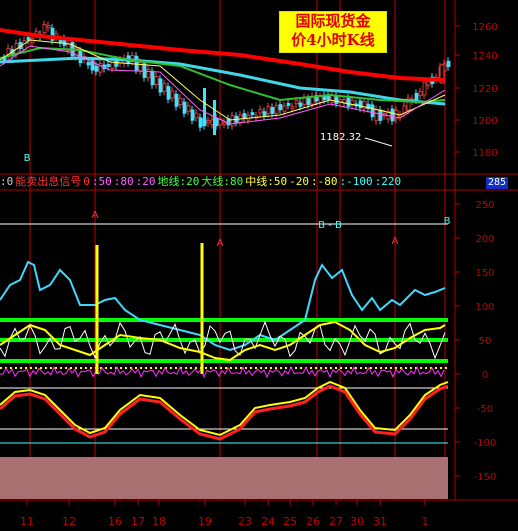 The height and width of the screenshot is (531, 518). I want to click on osc-tick-label: 200, so click(484, 239).